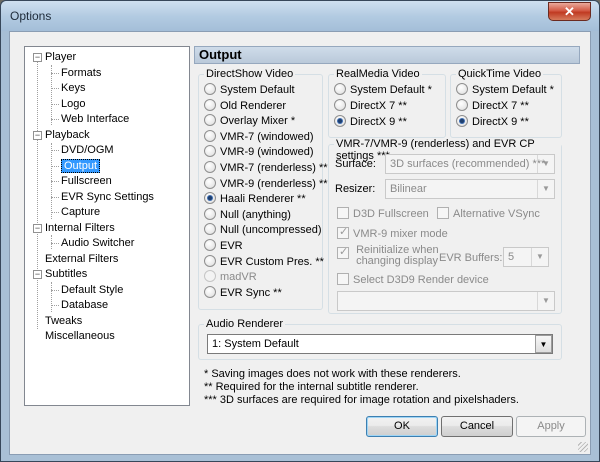 This screenshot has width=600, height=462. Describe the element at coordinates (413, 280) in the screenshot. I see `select-d3d9-device-checkbox: Select D3D9 Render device` at that location.